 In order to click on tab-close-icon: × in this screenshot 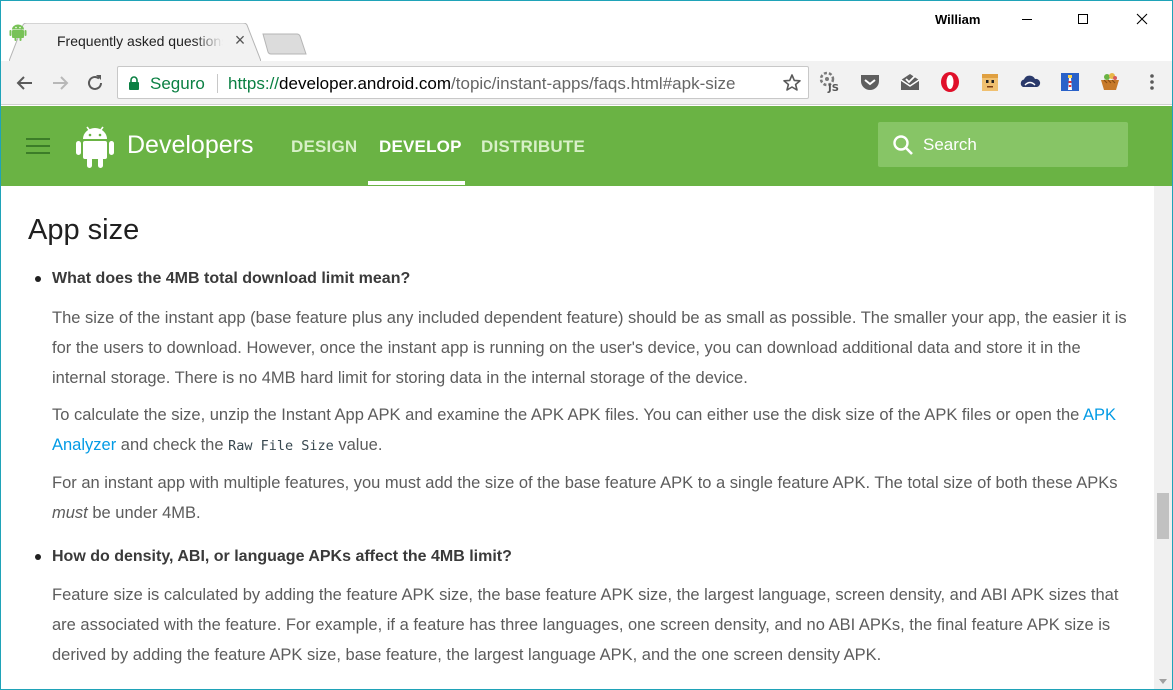, I will do `click(240, 40)`.